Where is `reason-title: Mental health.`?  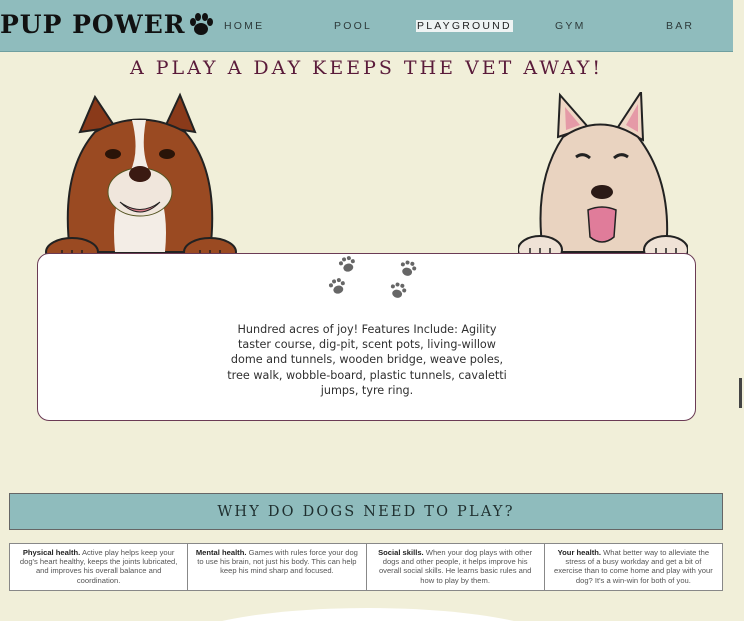
reason-title: Mental health. is located at coordinates (221, 552).